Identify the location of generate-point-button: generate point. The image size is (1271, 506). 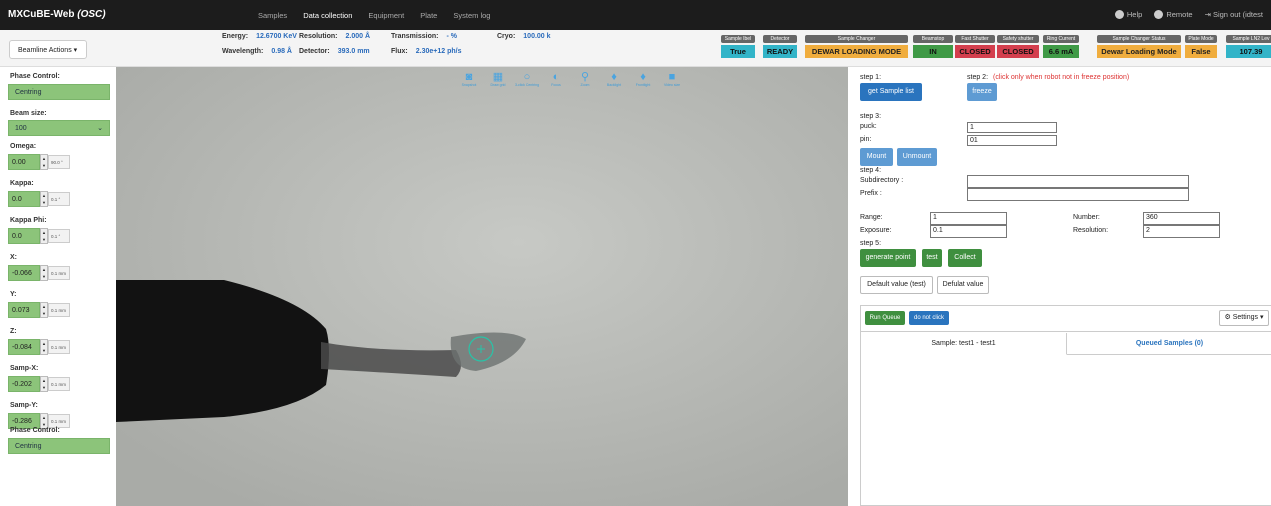
(888, 258).